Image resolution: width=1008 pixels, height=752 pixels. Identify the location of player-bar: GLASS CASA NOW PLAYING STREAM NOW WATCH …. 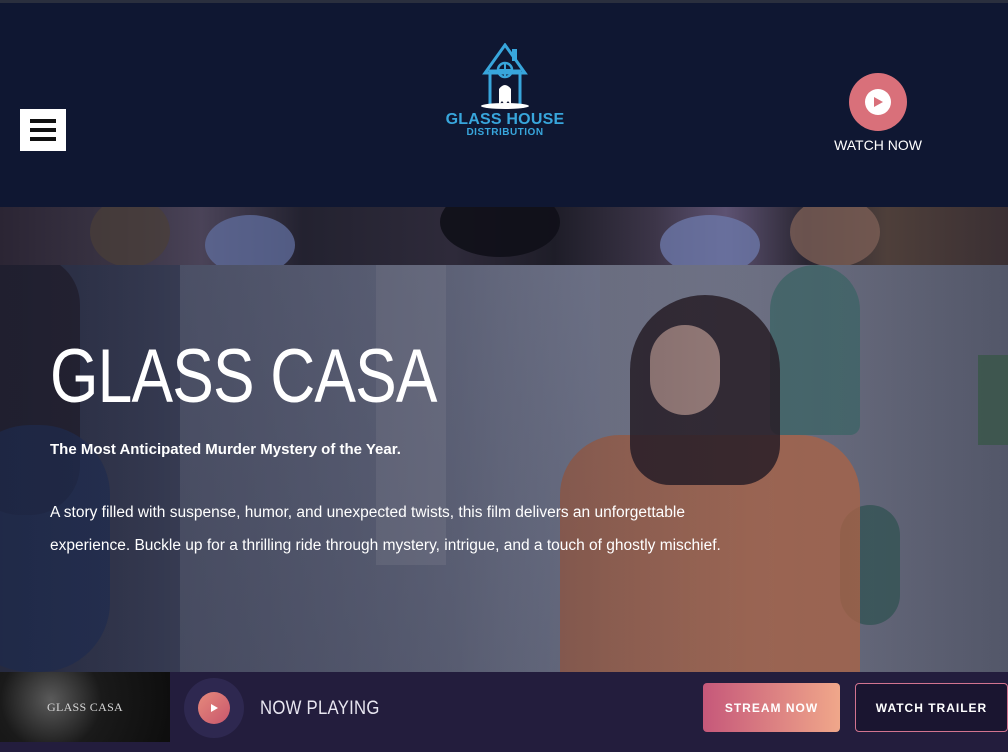
(504, 712).